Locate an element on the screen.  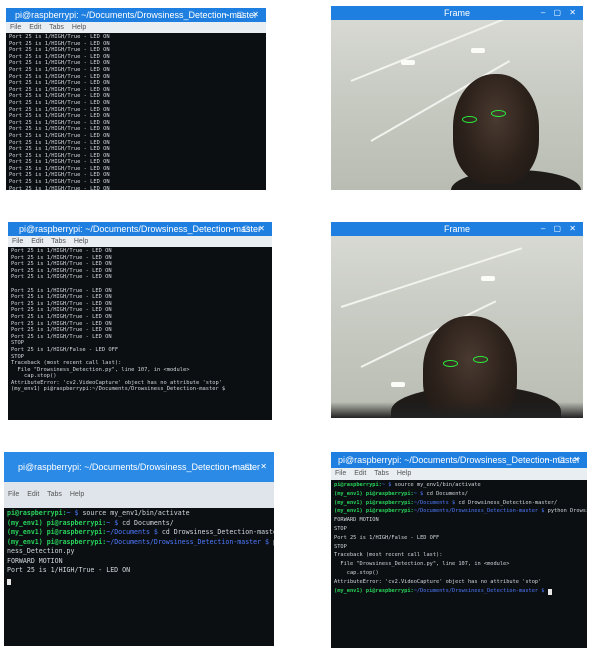
prompt-user: pi@raspberrypi: is located at coordinates (358, 485).